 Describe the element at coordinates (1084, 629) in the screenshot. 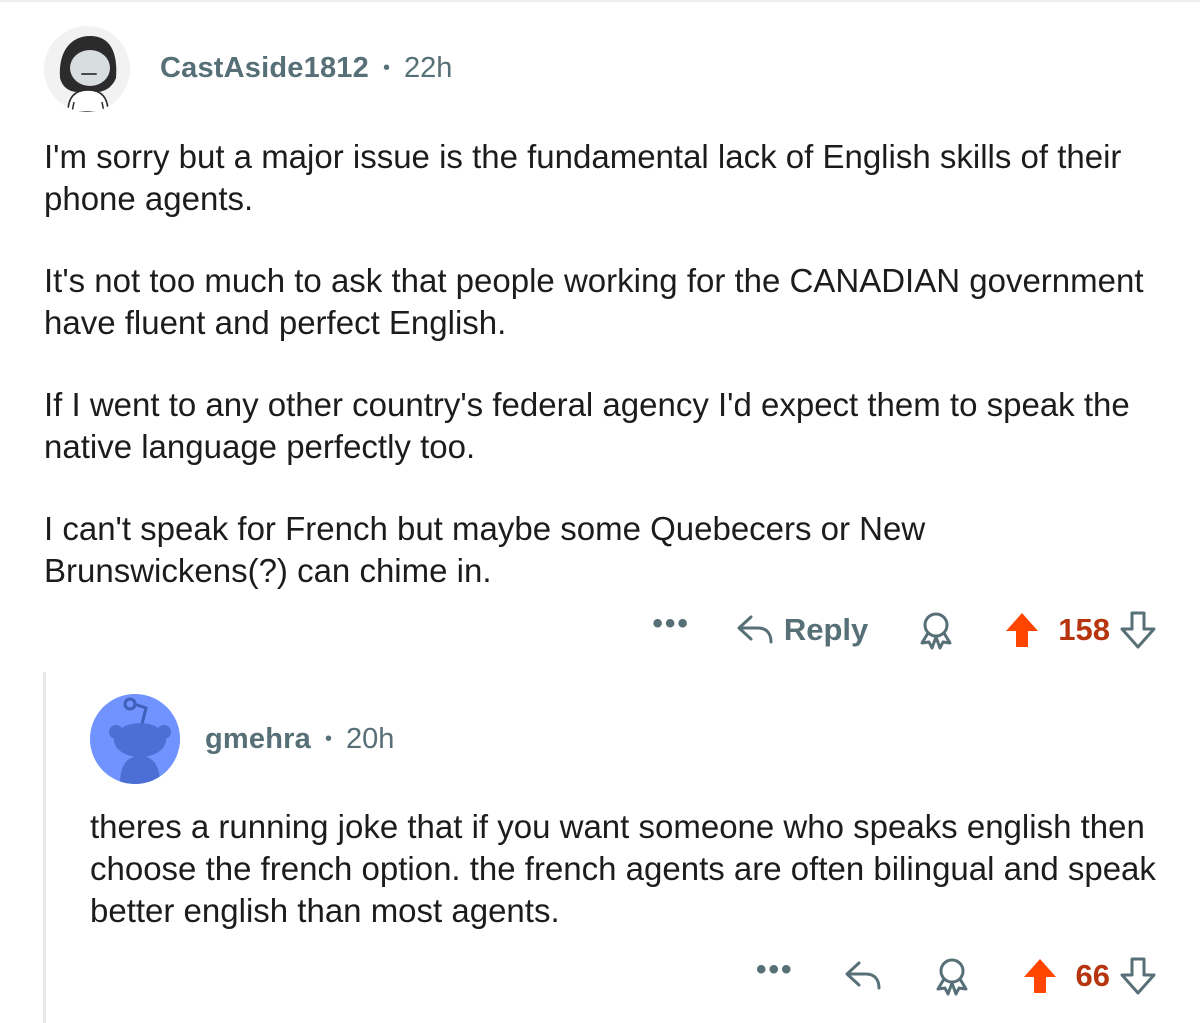

I see `vote-score: 158` at that location.